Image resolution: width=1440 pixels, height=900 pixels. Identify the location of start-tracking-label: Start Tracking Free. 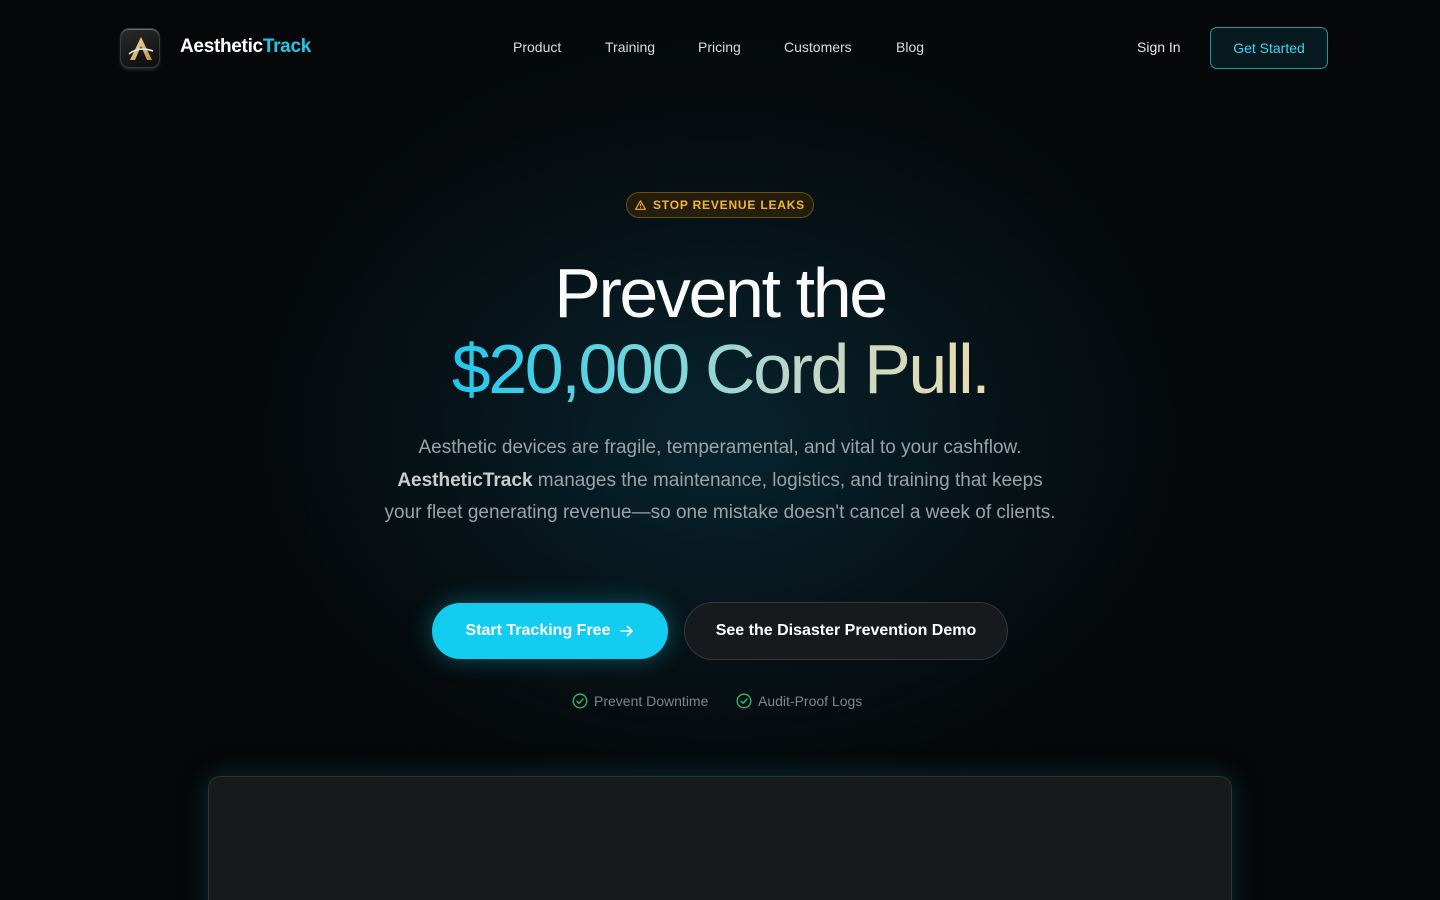
(538, 630).